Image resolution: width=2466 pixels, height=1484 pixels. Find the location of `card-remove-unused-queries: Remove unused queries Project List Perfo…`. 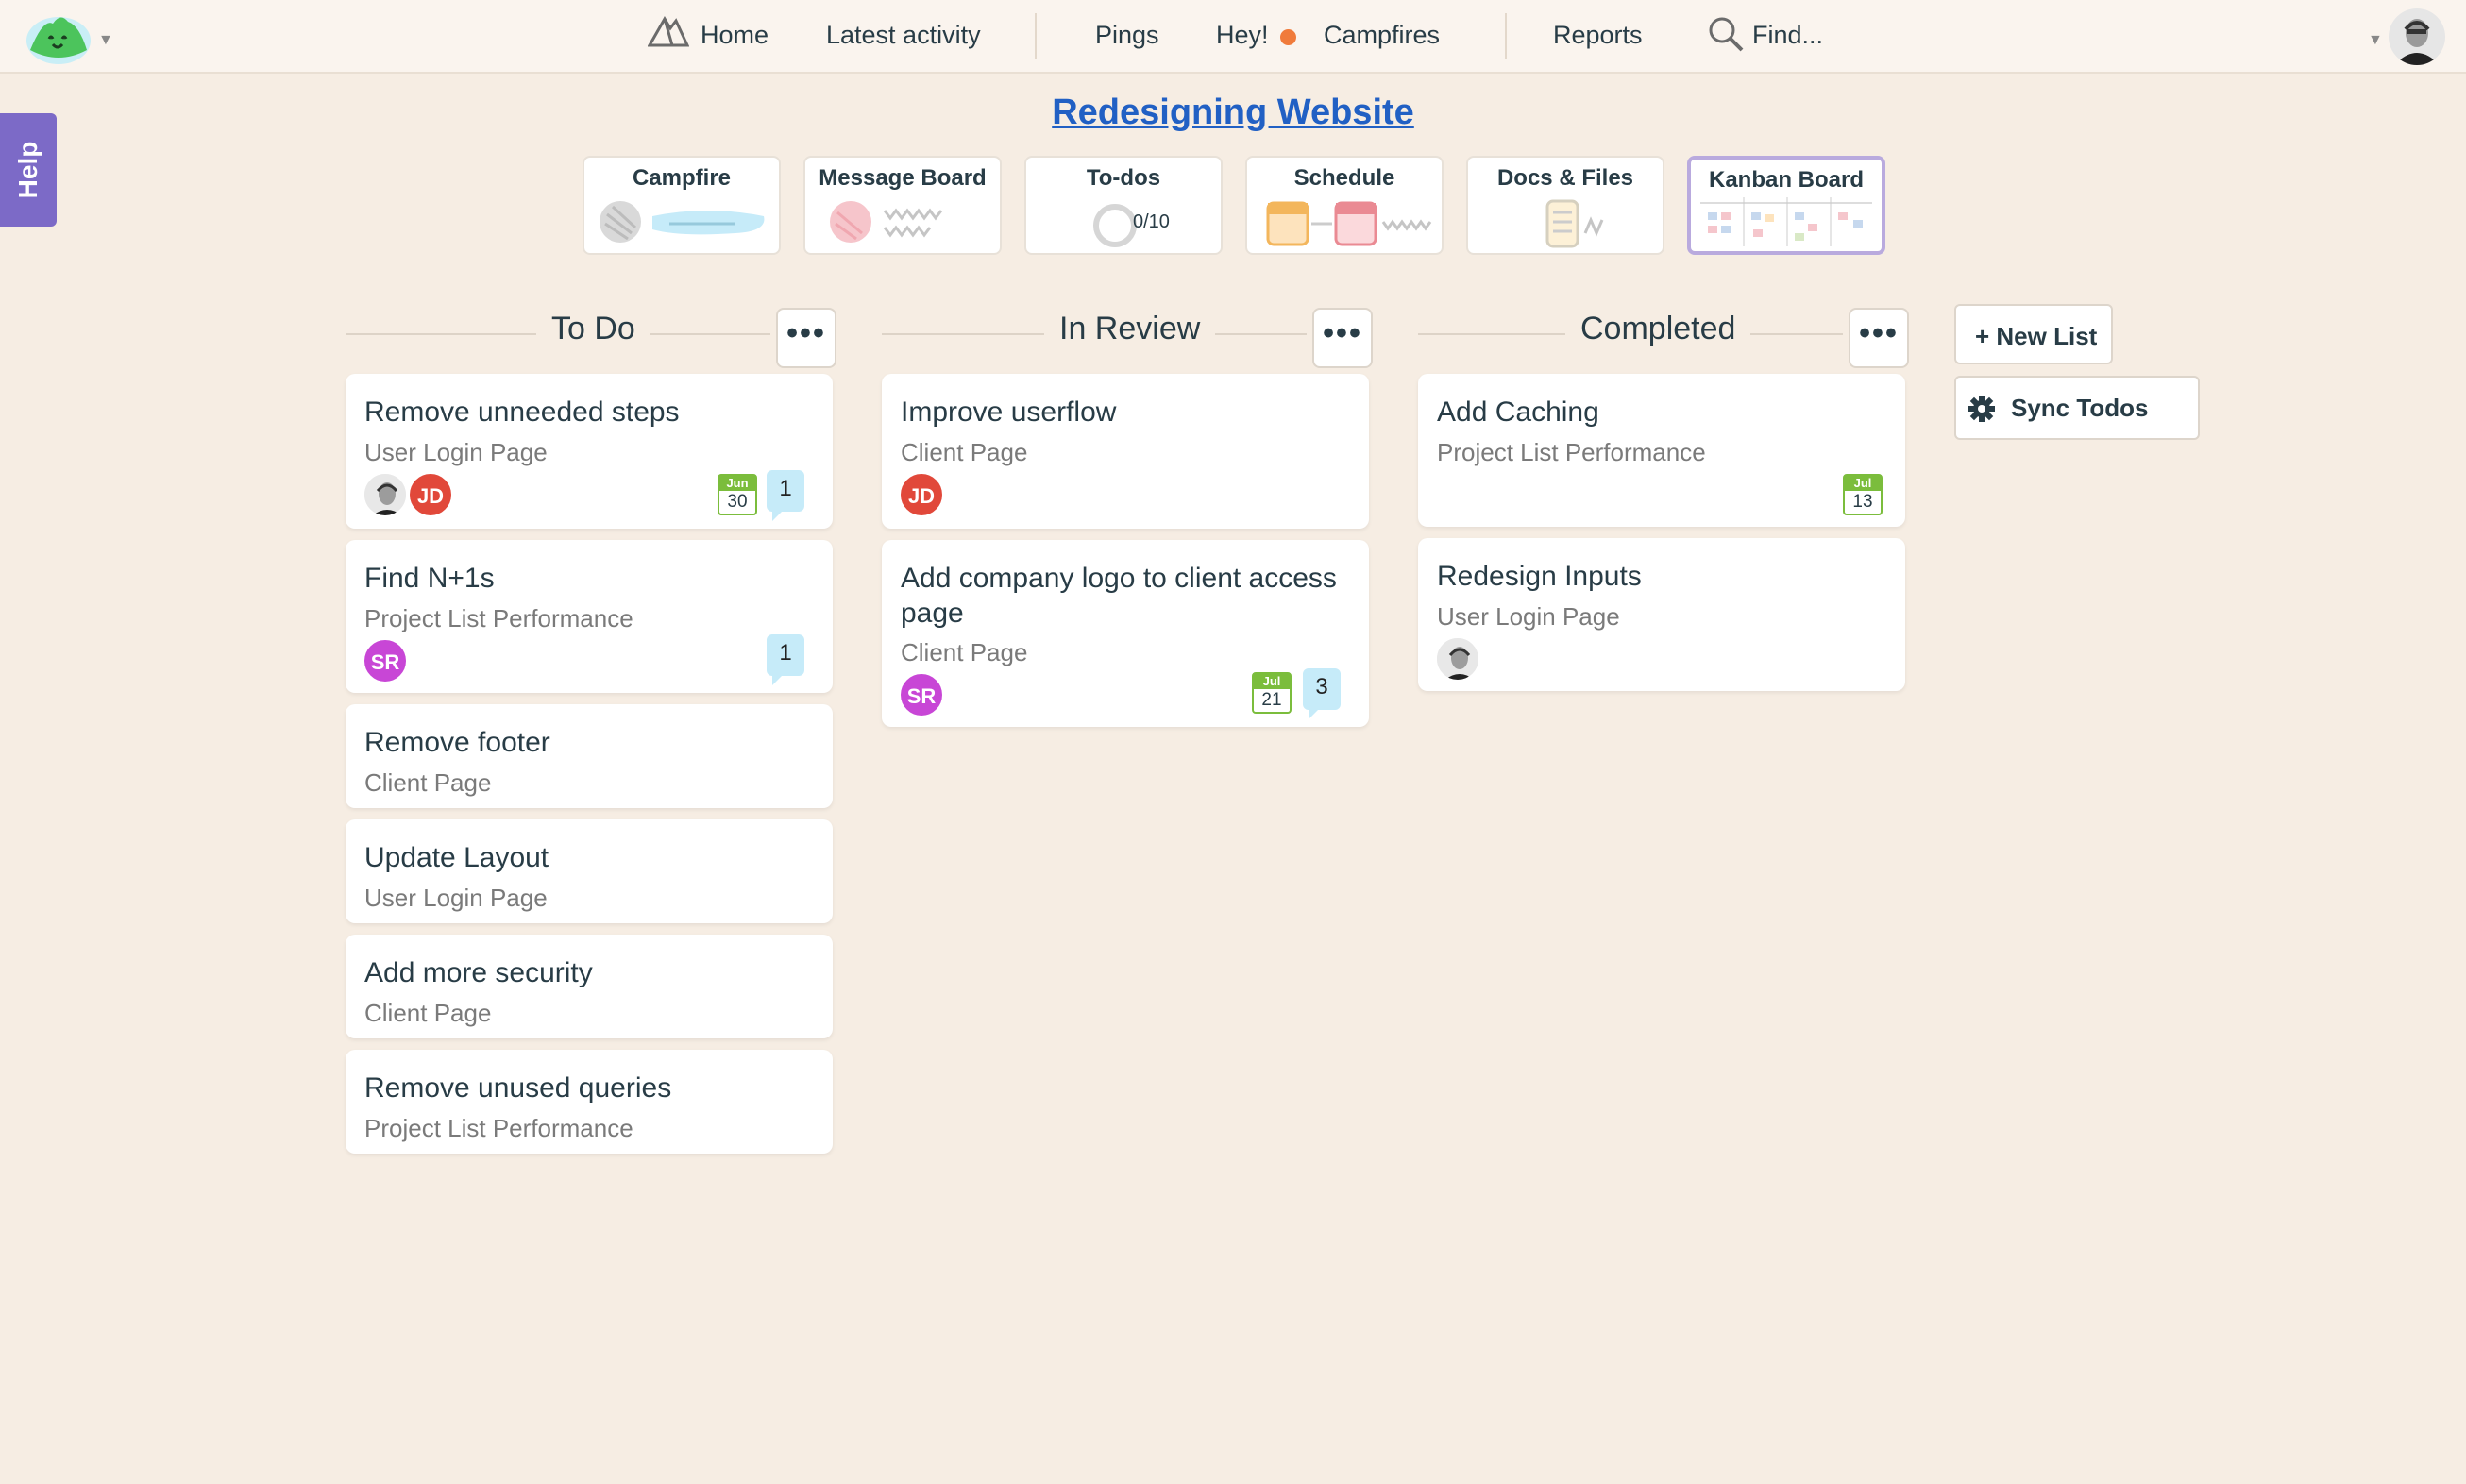

card-remove-unused-queries: Remove unused queries Project List Perfo… is located at coordinates (589, 1102).